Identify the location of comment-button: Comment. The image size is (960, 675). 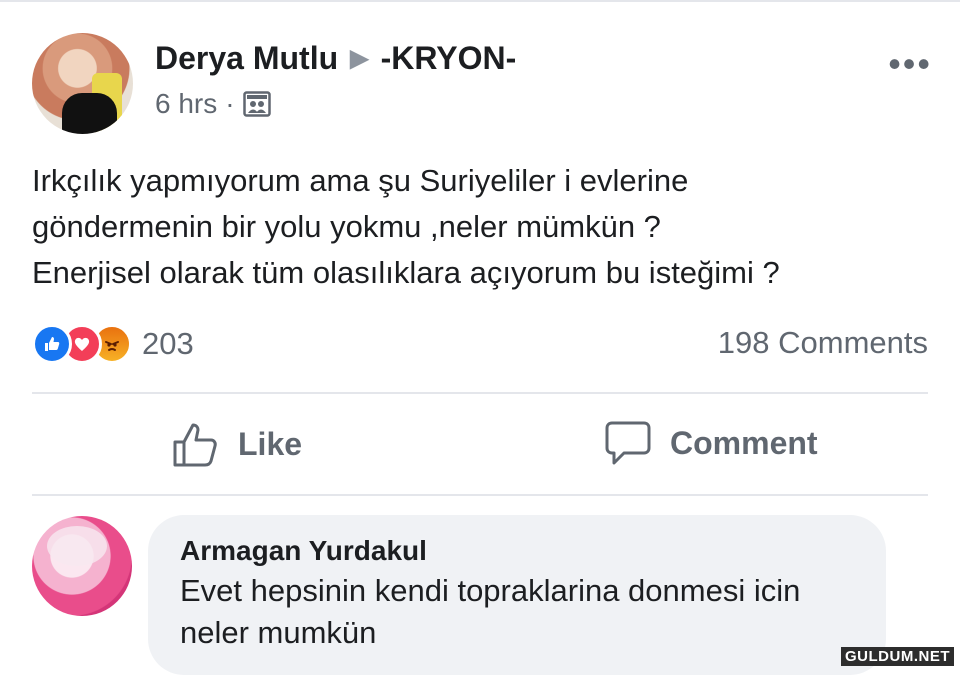
(711, 443).